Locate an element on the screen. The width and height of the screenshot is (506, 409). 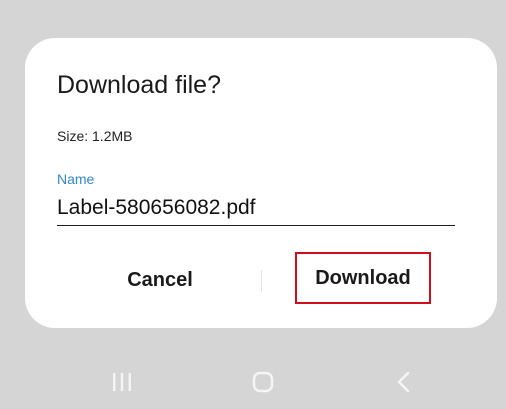
recents-button is located at coordinates (122, 382).